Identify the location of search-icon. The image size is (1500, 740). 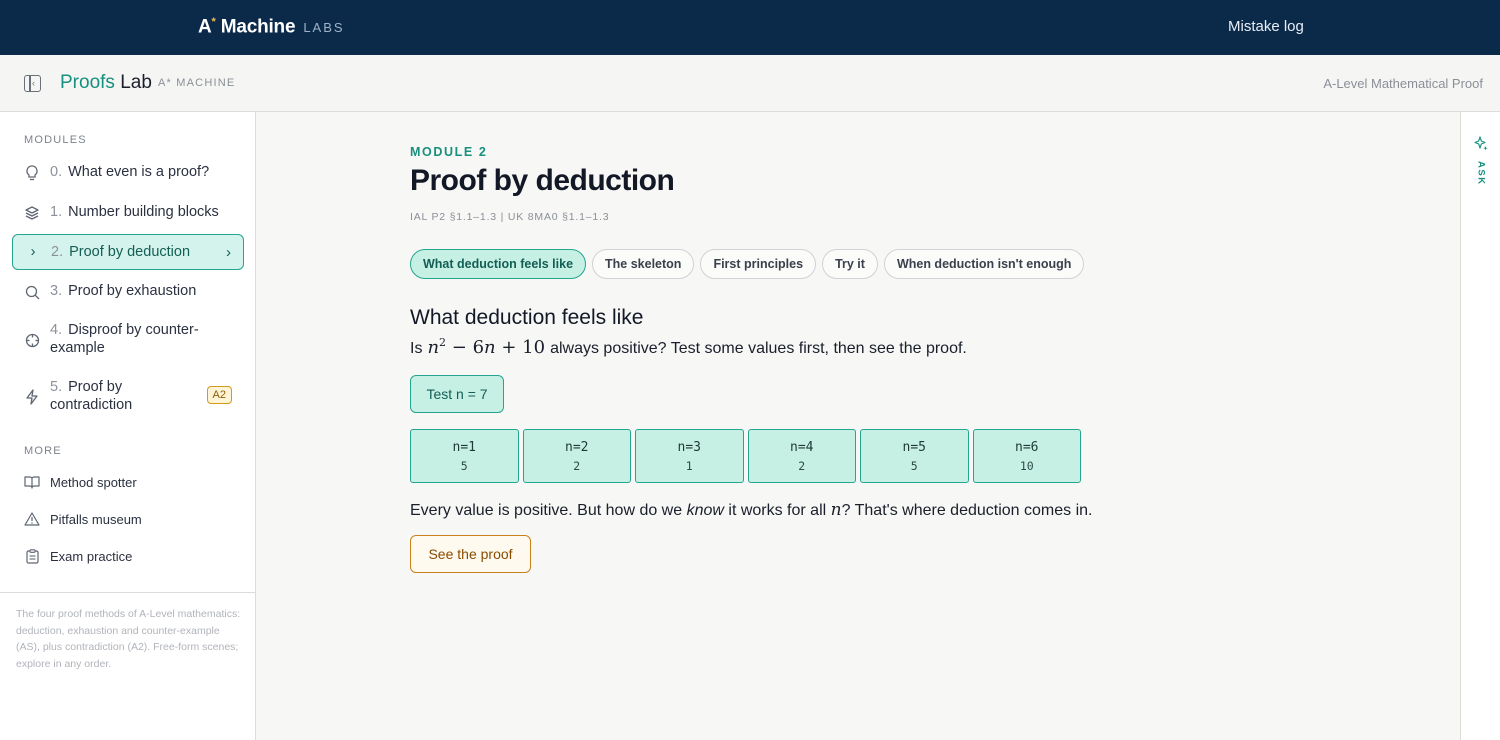
(32, 292).